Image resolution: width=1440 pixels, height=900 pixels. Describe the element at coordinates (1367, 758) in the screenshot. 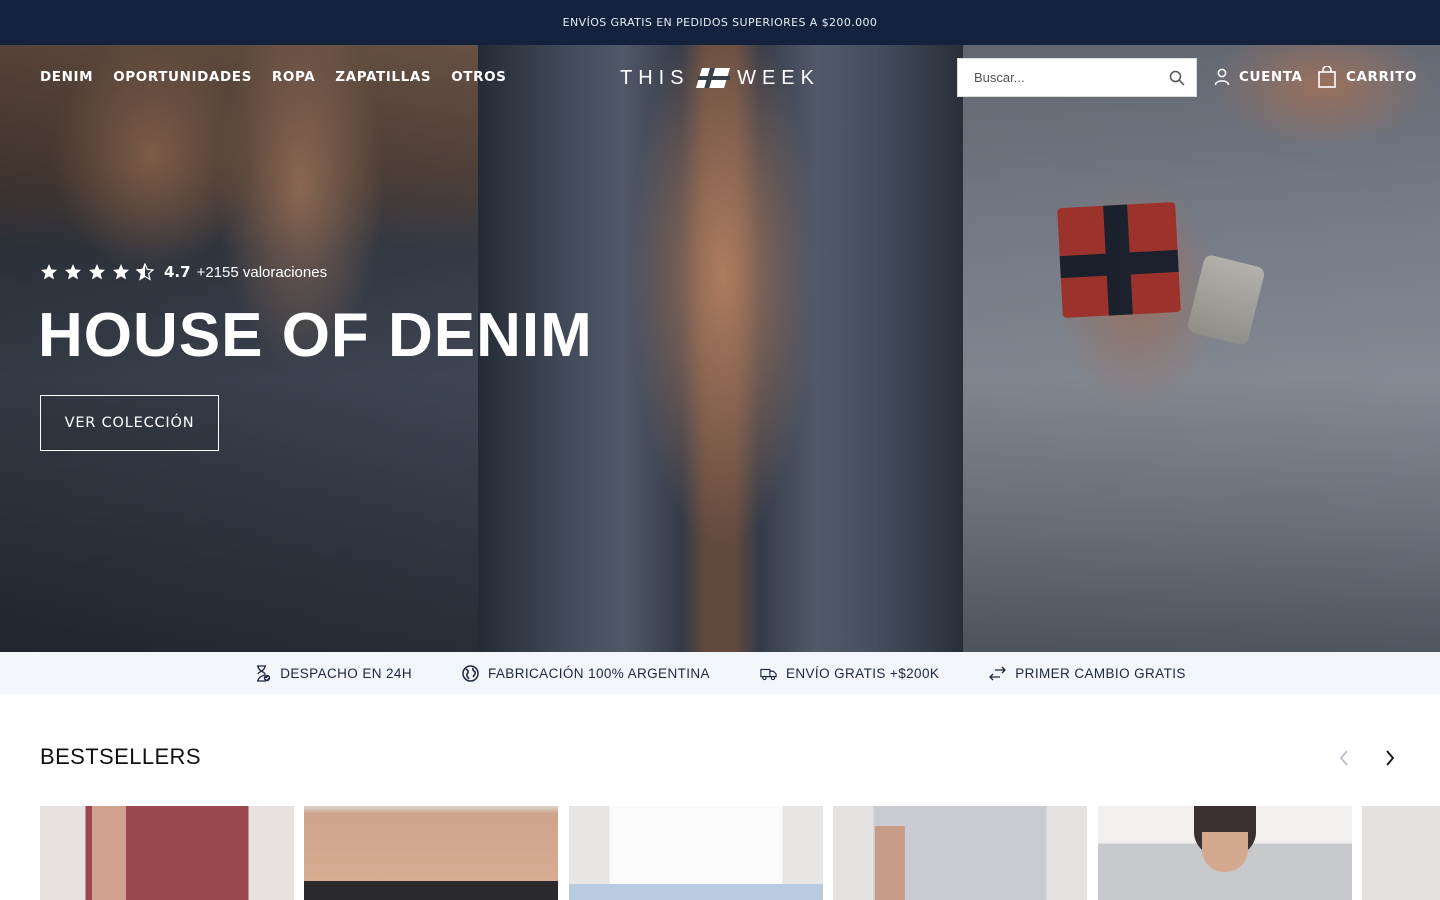

I see `carousel-controls` at that location.